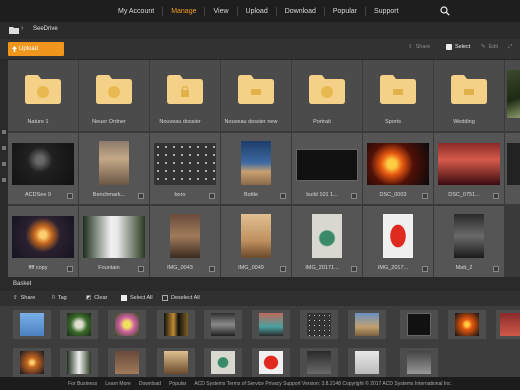 Image resolution: width=520 pixels, height=390 pixels. I want to click on footer-business-link: For Business, so click(82, 384).